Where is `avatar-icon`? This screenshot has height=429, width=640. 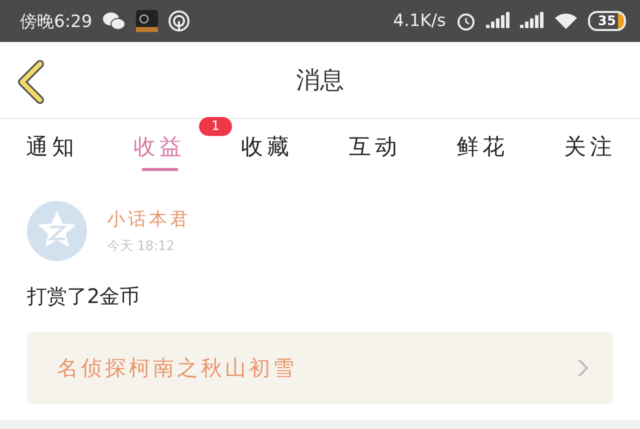
avatar-icon is located at coordinates (57, 231).